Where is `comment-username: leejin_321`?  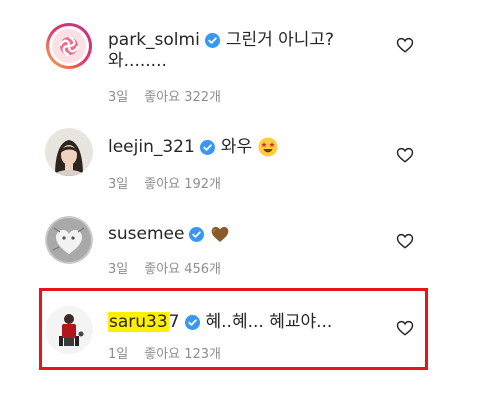 comment-username: leejin_321 is located at coordinates (151, 147).